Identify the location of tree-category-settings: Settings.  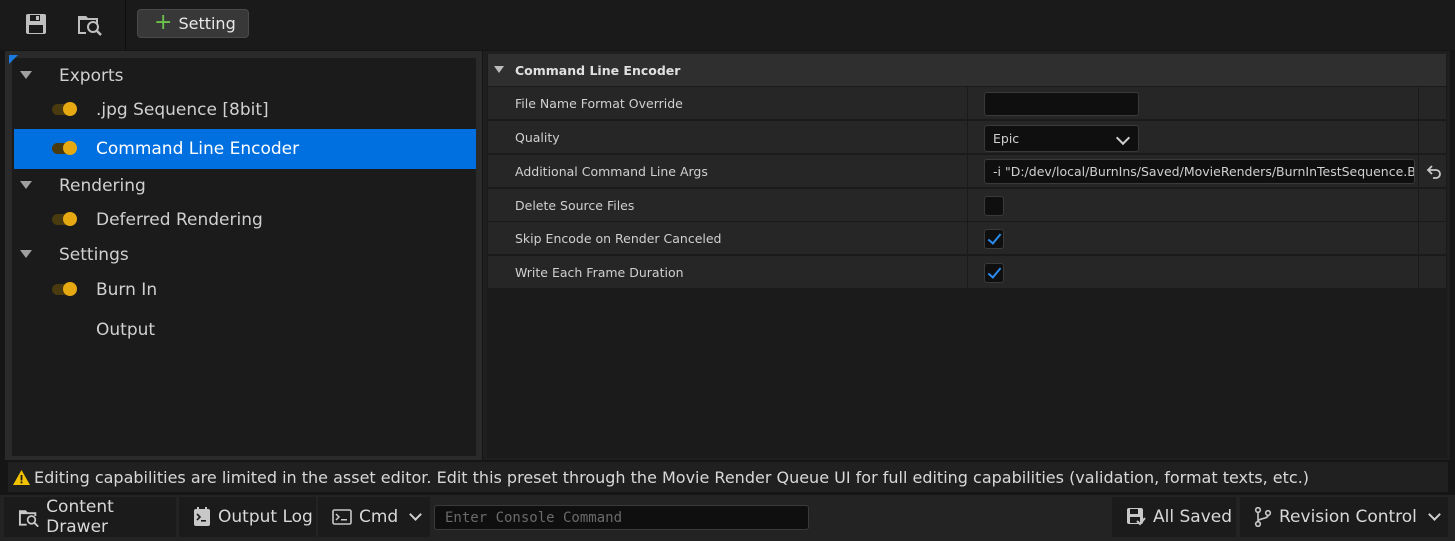
(245, 254).